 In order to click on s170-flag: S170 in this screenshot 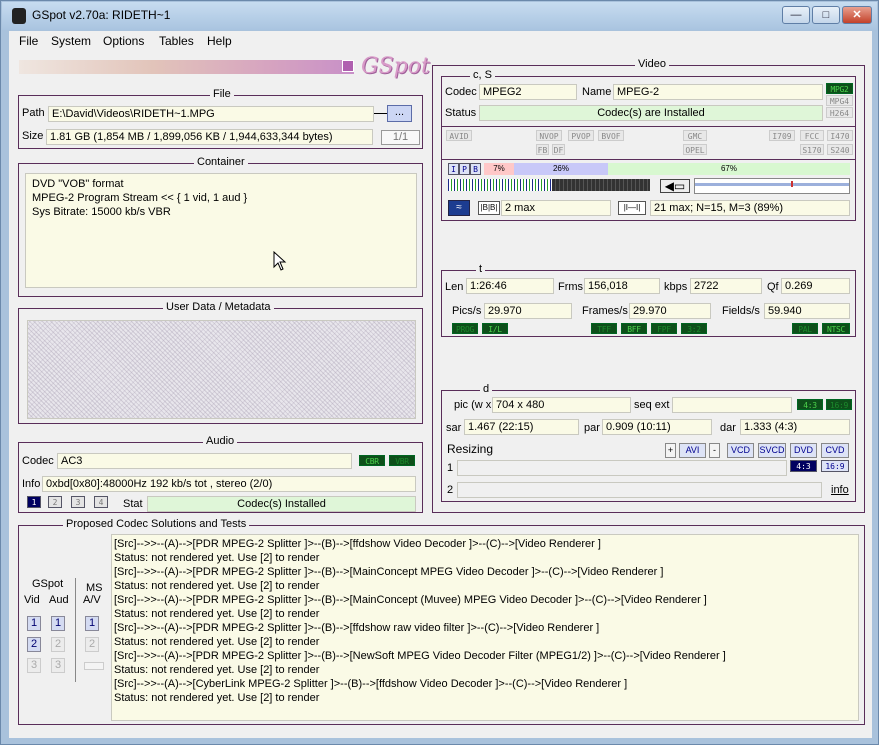, I will do `click(812, 149)`.